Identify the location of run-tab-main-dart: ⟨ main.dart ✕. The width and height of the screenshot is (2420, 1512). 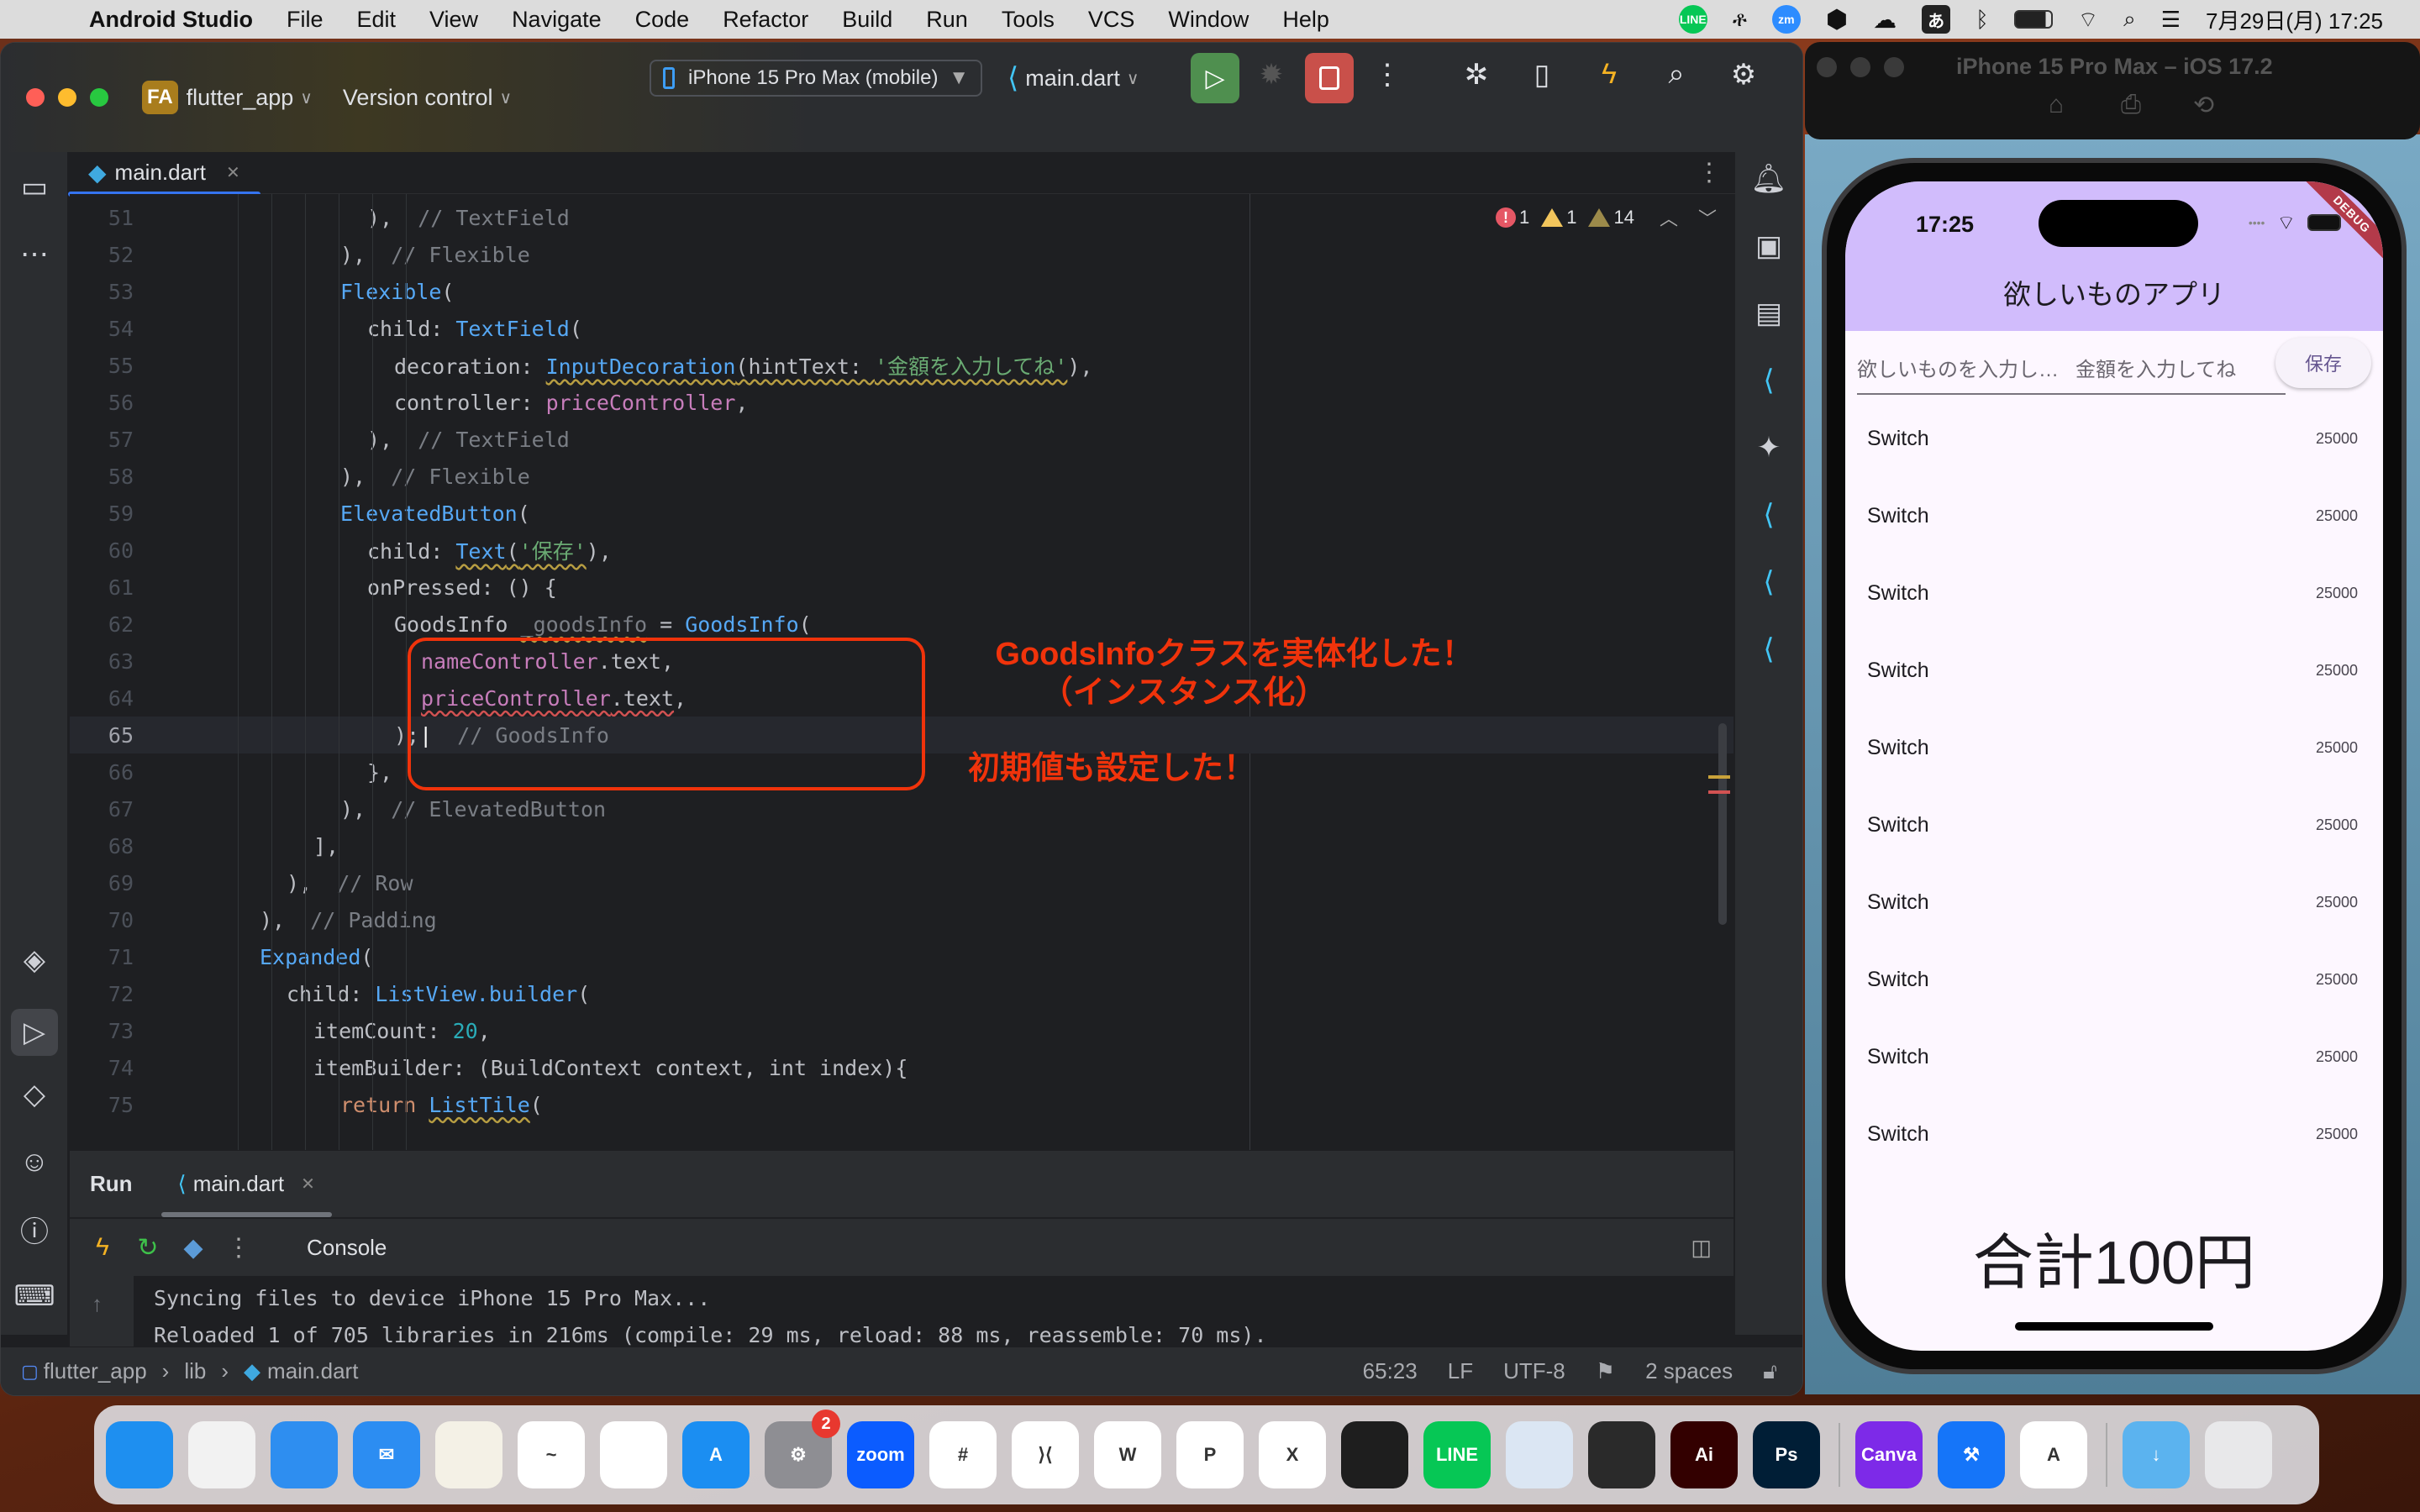
(247, 1184).